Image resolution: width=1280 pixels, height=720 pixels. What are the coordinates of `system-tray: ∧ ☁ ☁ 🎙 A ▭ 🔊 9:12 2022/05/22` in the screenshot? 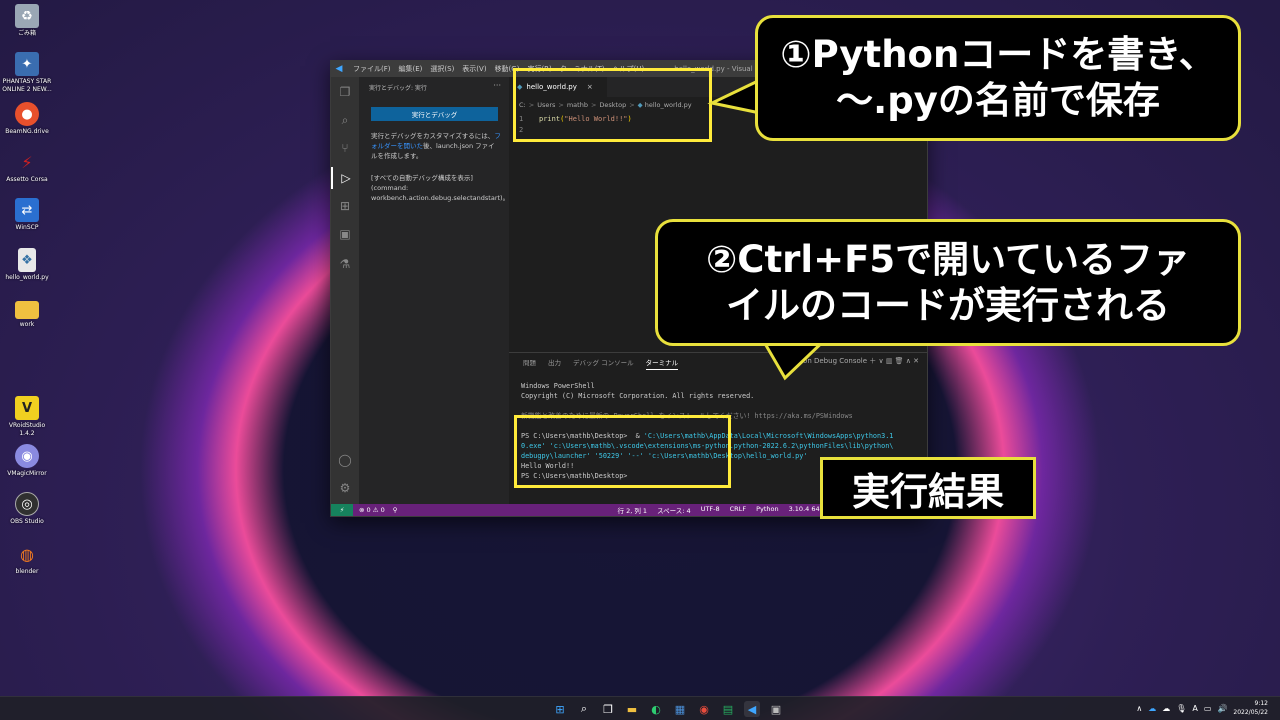 It's located at (1202, 708).